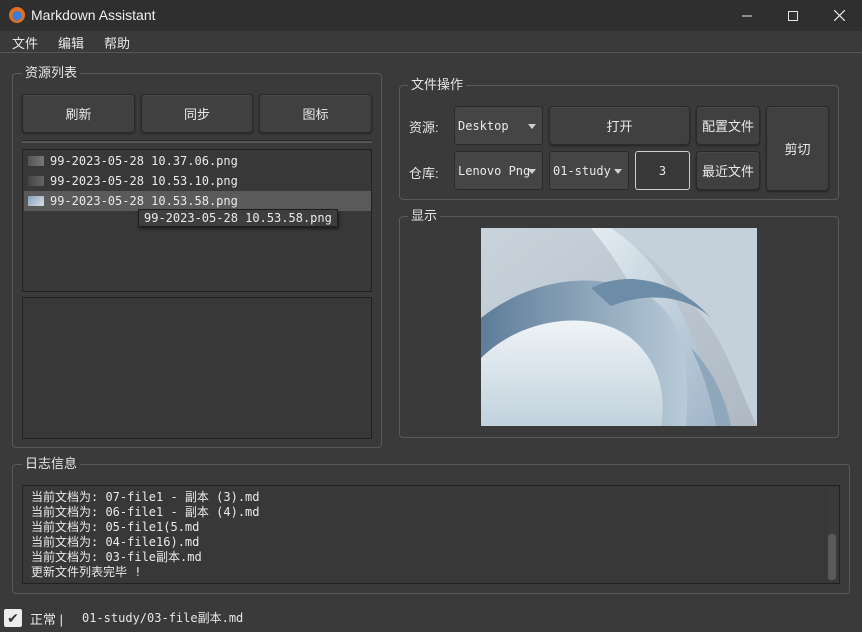 The image size is (862, 632). What do you see at coordinates (582, 170) in the screenshot?
I see `folder-select-value: 01-study` at bounding box center [582, 170].